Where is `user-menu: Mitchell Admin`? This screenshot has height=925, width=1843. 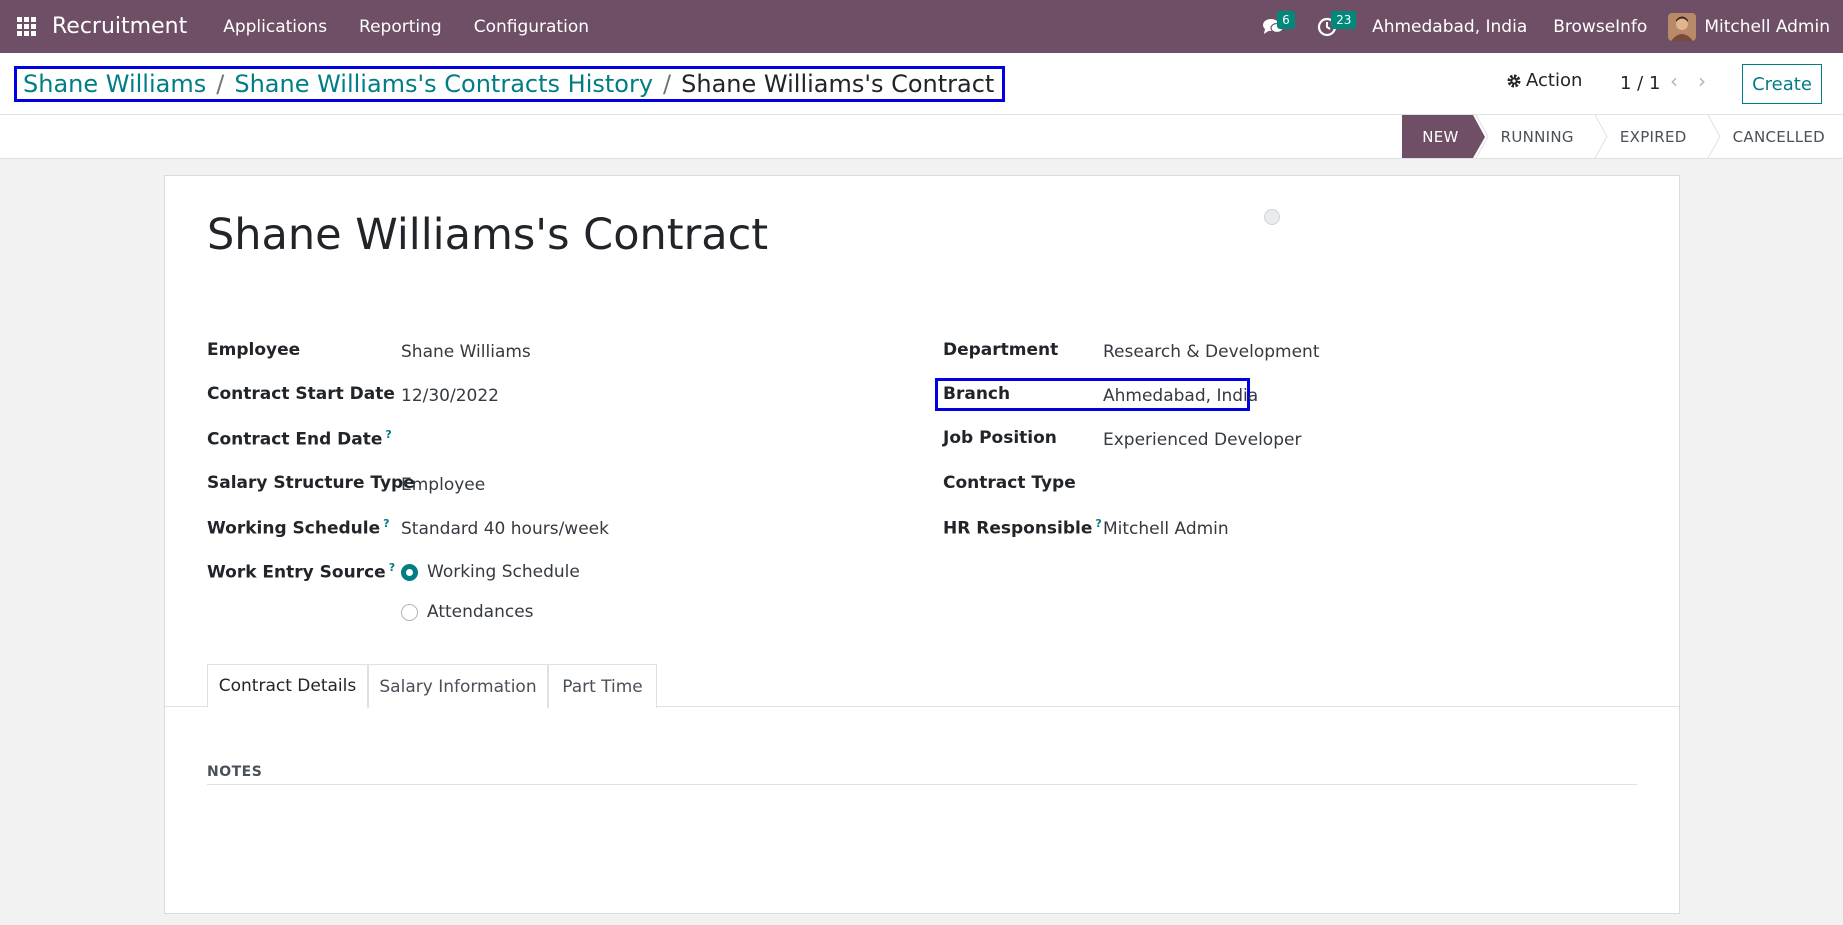
user-menu: Mitchell Admin is located at coordinates (1751, 26).